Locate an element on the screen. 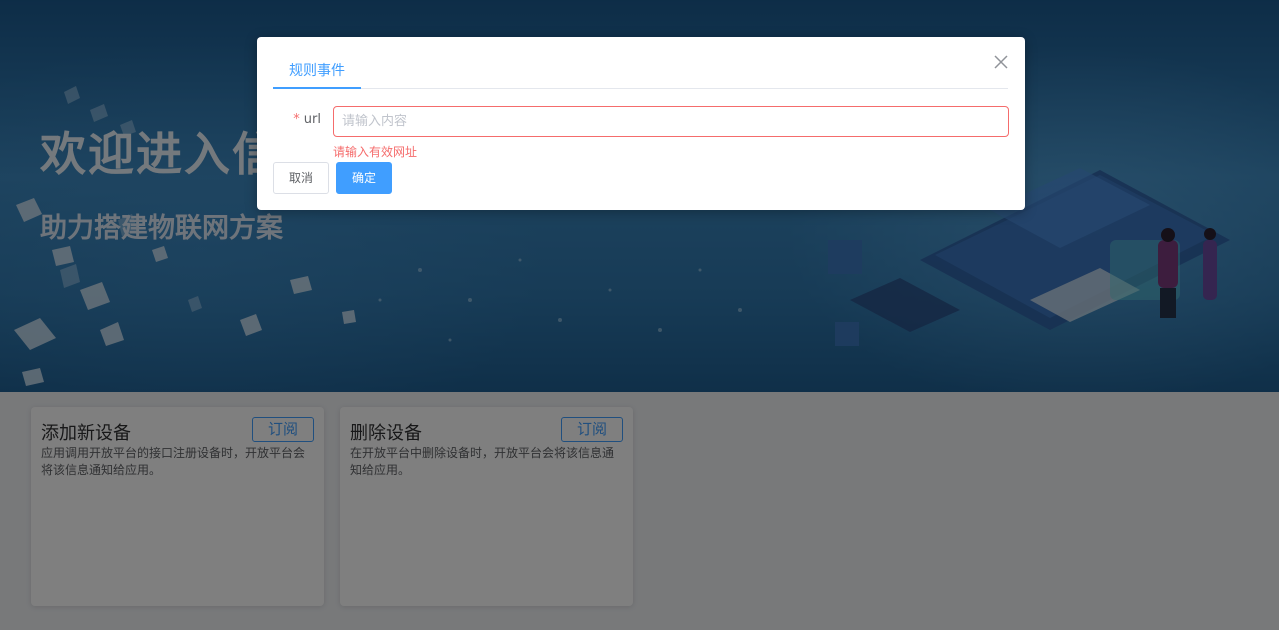  url-input is located at coordinates (671, 121).